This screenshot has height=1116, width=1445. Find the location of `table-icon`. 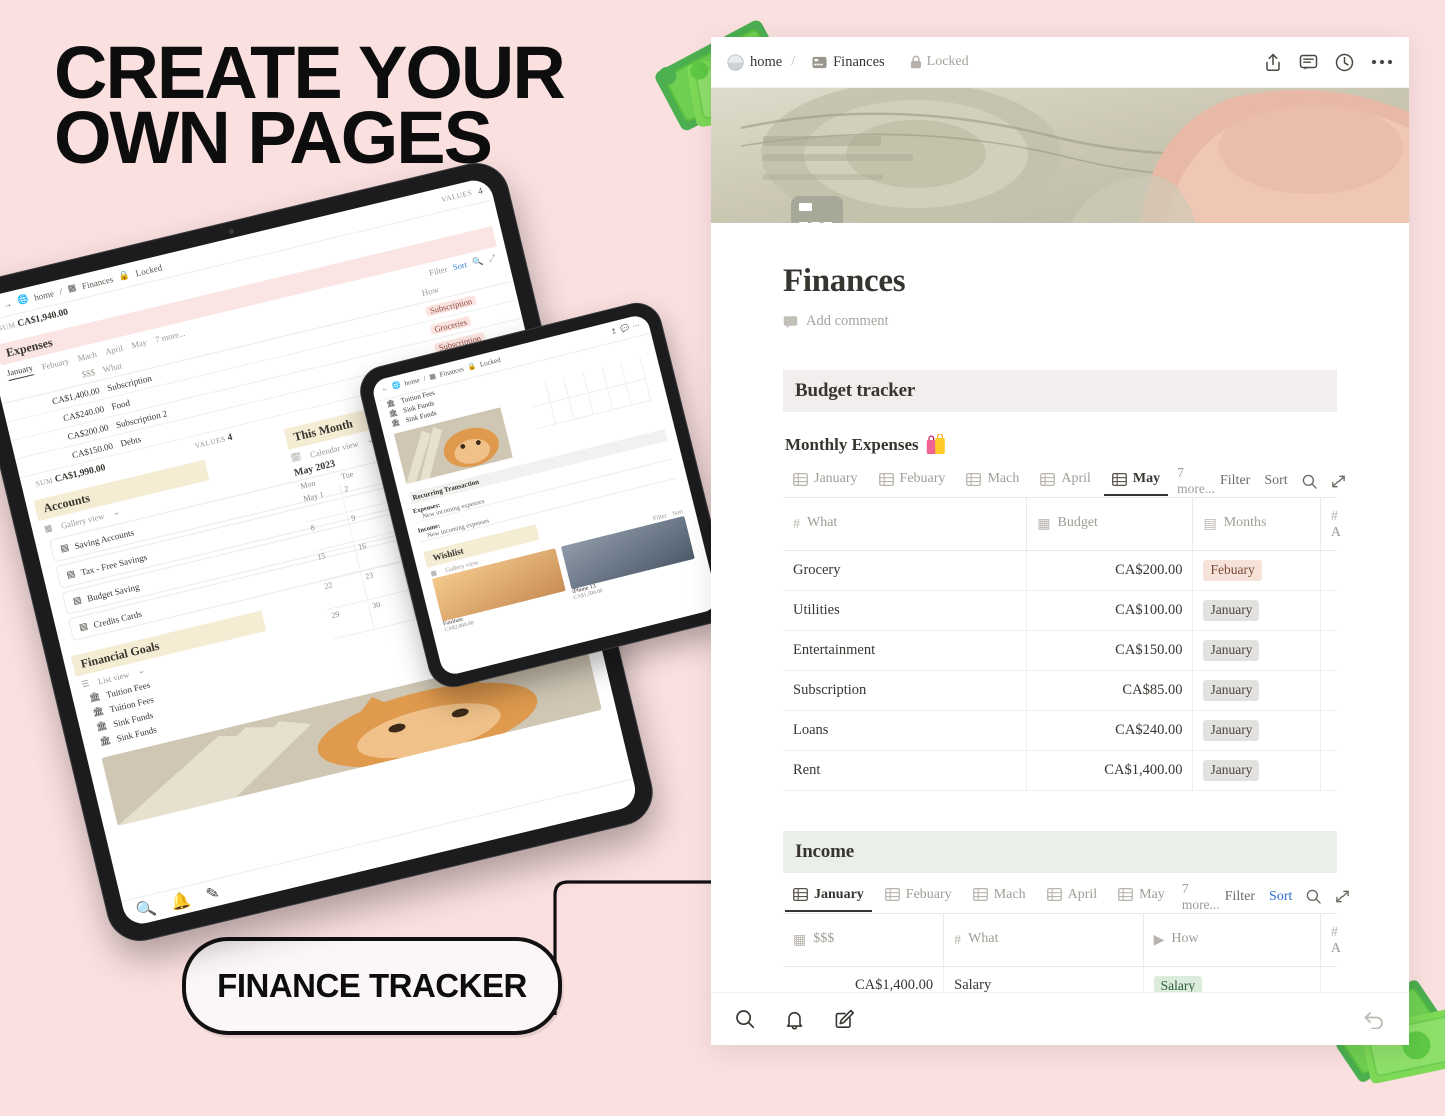

table-icon is located at coordinates (1054, 895).